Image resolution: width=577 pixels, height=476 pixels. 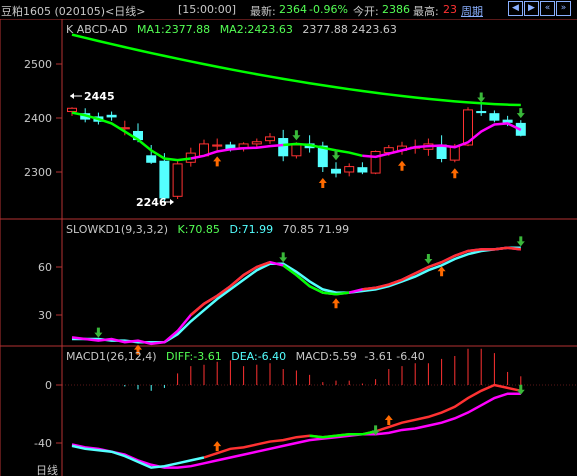 What do you see at coordinates (38, 64) in the screenshot?
I see `y-tick: 2500` at bounding box center [38, 64].